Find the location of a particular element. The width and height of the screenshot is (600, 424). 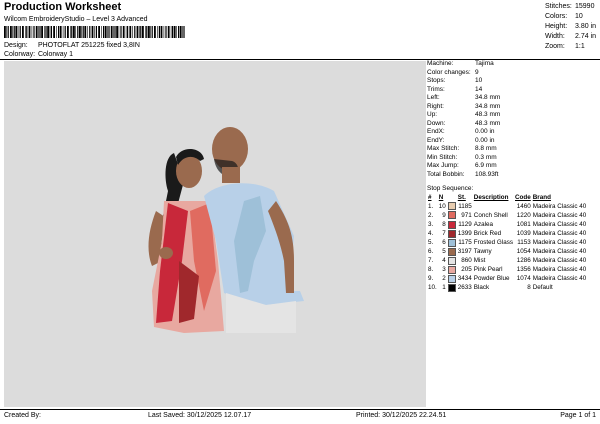

info-row: Right: 34.8 mm is located at coordinates (464, 106).